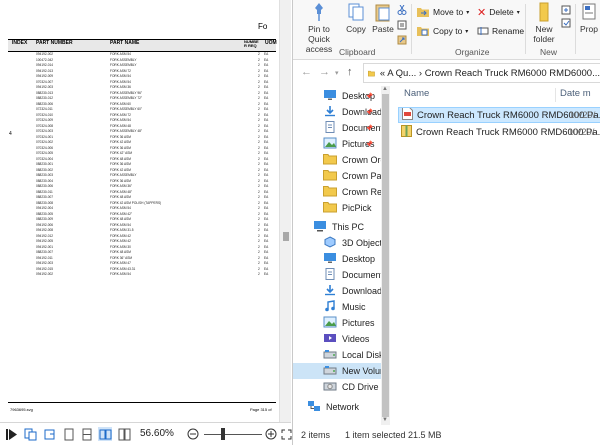  What do you see at coordinates (337, 307) in the screenshot?
I see `nav-item-music: Music` at bounding box center [337, 307].